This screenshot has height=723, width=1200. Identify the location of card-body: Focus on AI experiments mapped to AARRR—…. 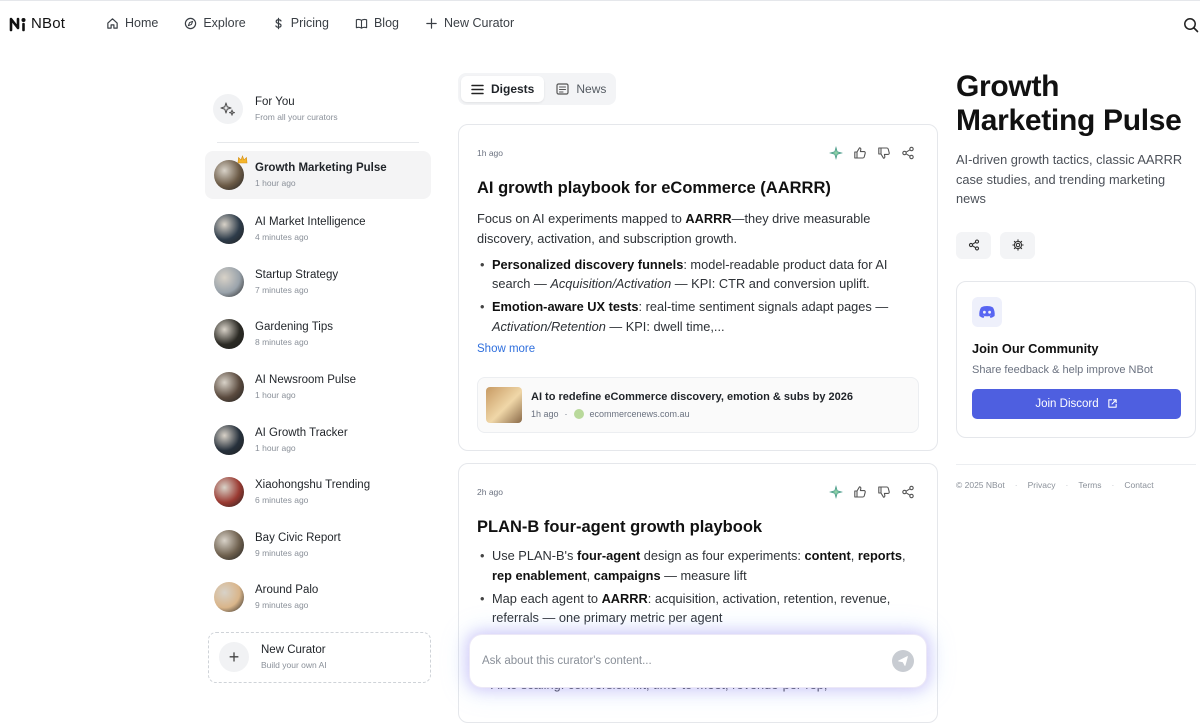
(698, 284).